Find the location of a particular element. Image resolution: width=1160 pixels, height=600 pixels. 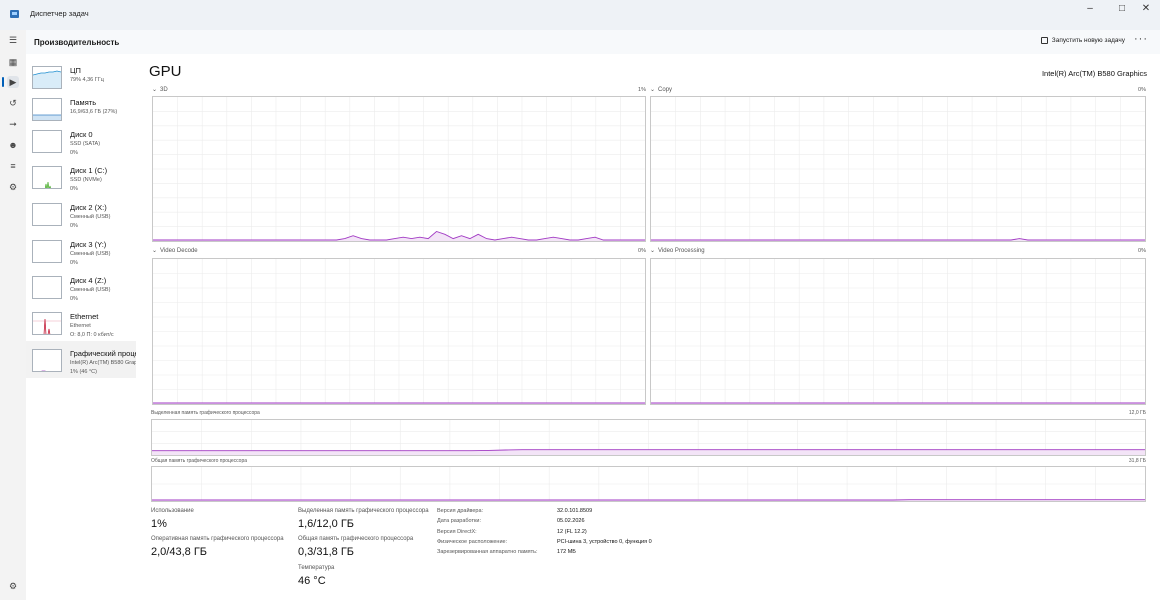

perf-item-title: Память is located at coordinates (83, 102).